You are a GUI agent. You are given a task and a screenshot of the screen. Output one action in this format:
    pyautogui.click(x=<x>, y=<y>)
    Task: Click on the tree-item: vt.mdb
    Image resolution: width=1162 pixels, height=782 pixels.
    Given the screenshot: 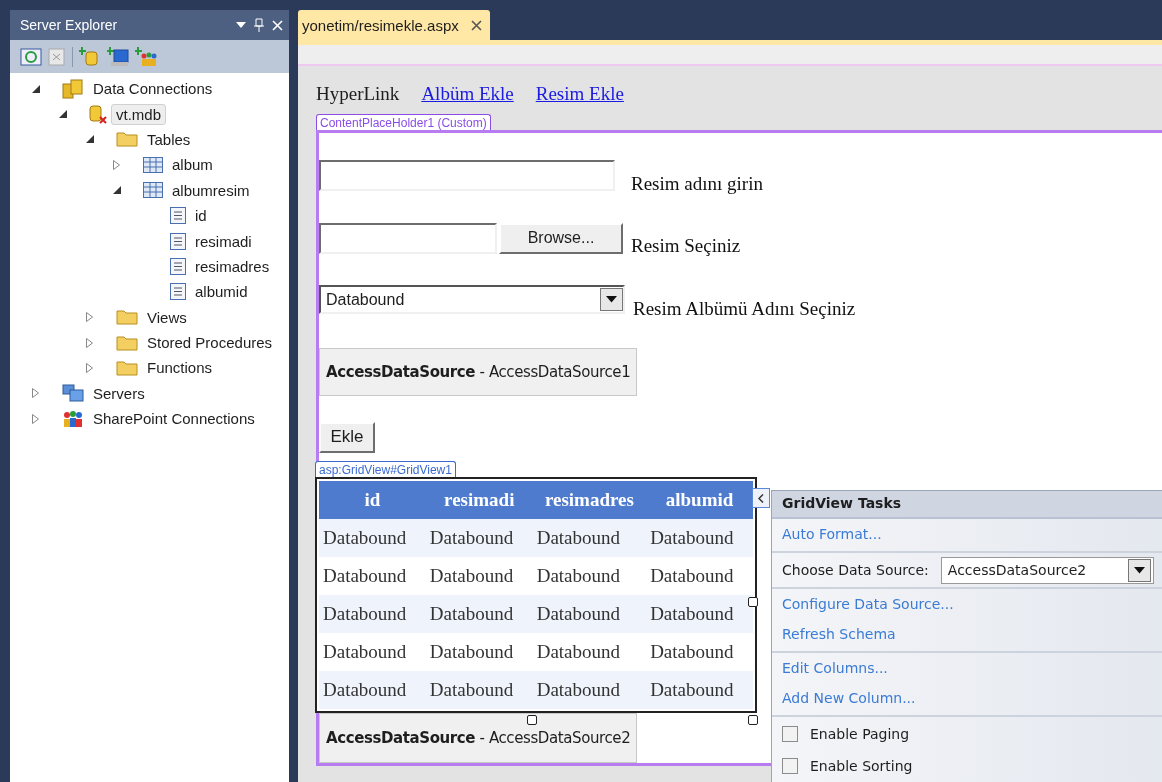 What is the action you would take?
    pyautogui.click(x=138, y=114)
    